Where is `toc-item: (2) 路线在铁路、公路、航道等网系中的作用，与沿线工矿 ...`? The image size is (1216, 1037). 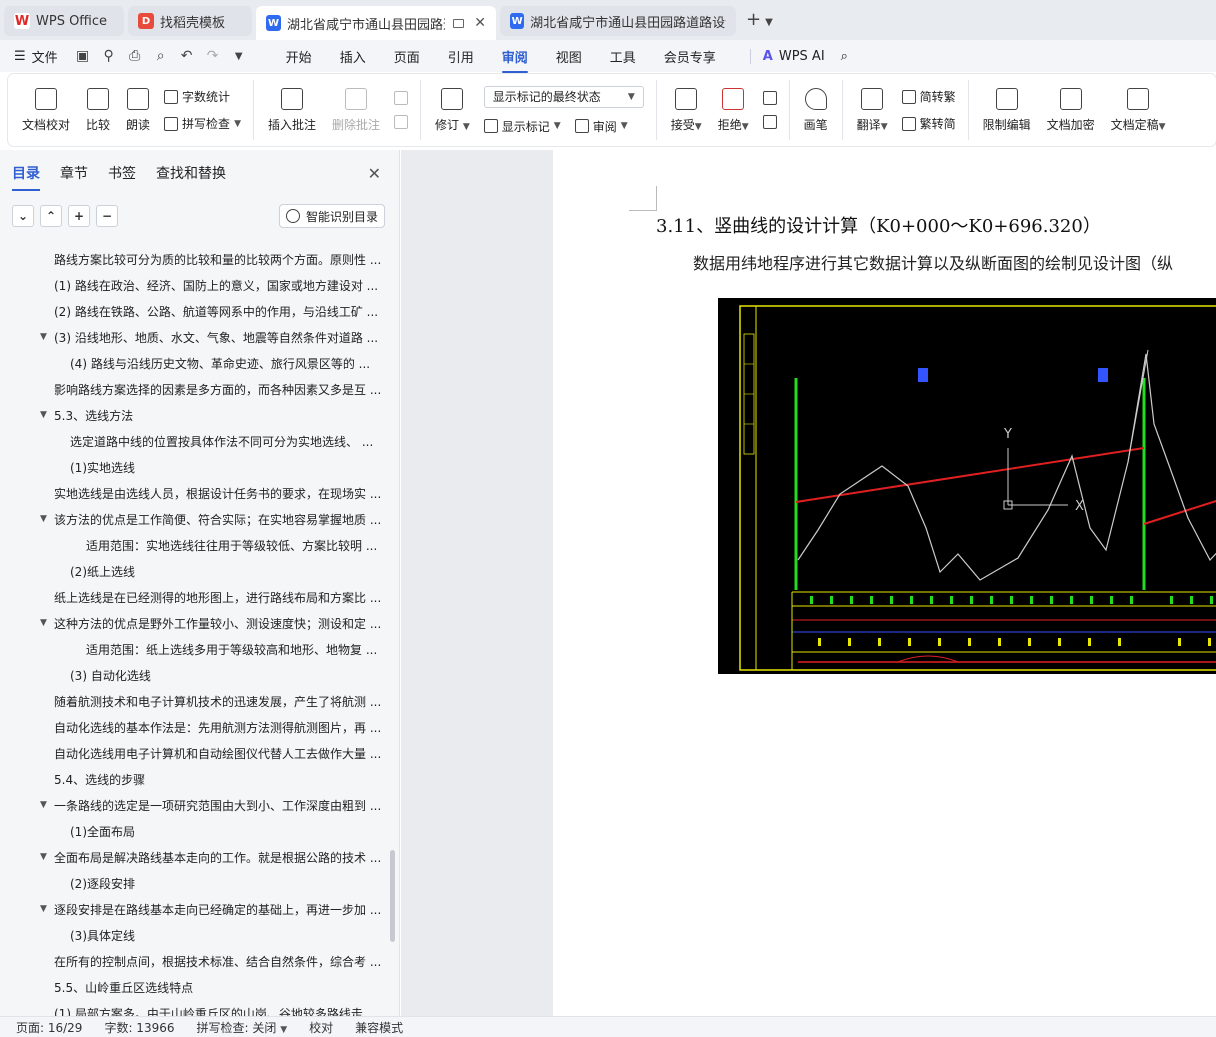
toc-item: (2) 路线在铁路、公路、航道等网系中的作用，与沿线工矿 ... is located at coordinates (196, 311).